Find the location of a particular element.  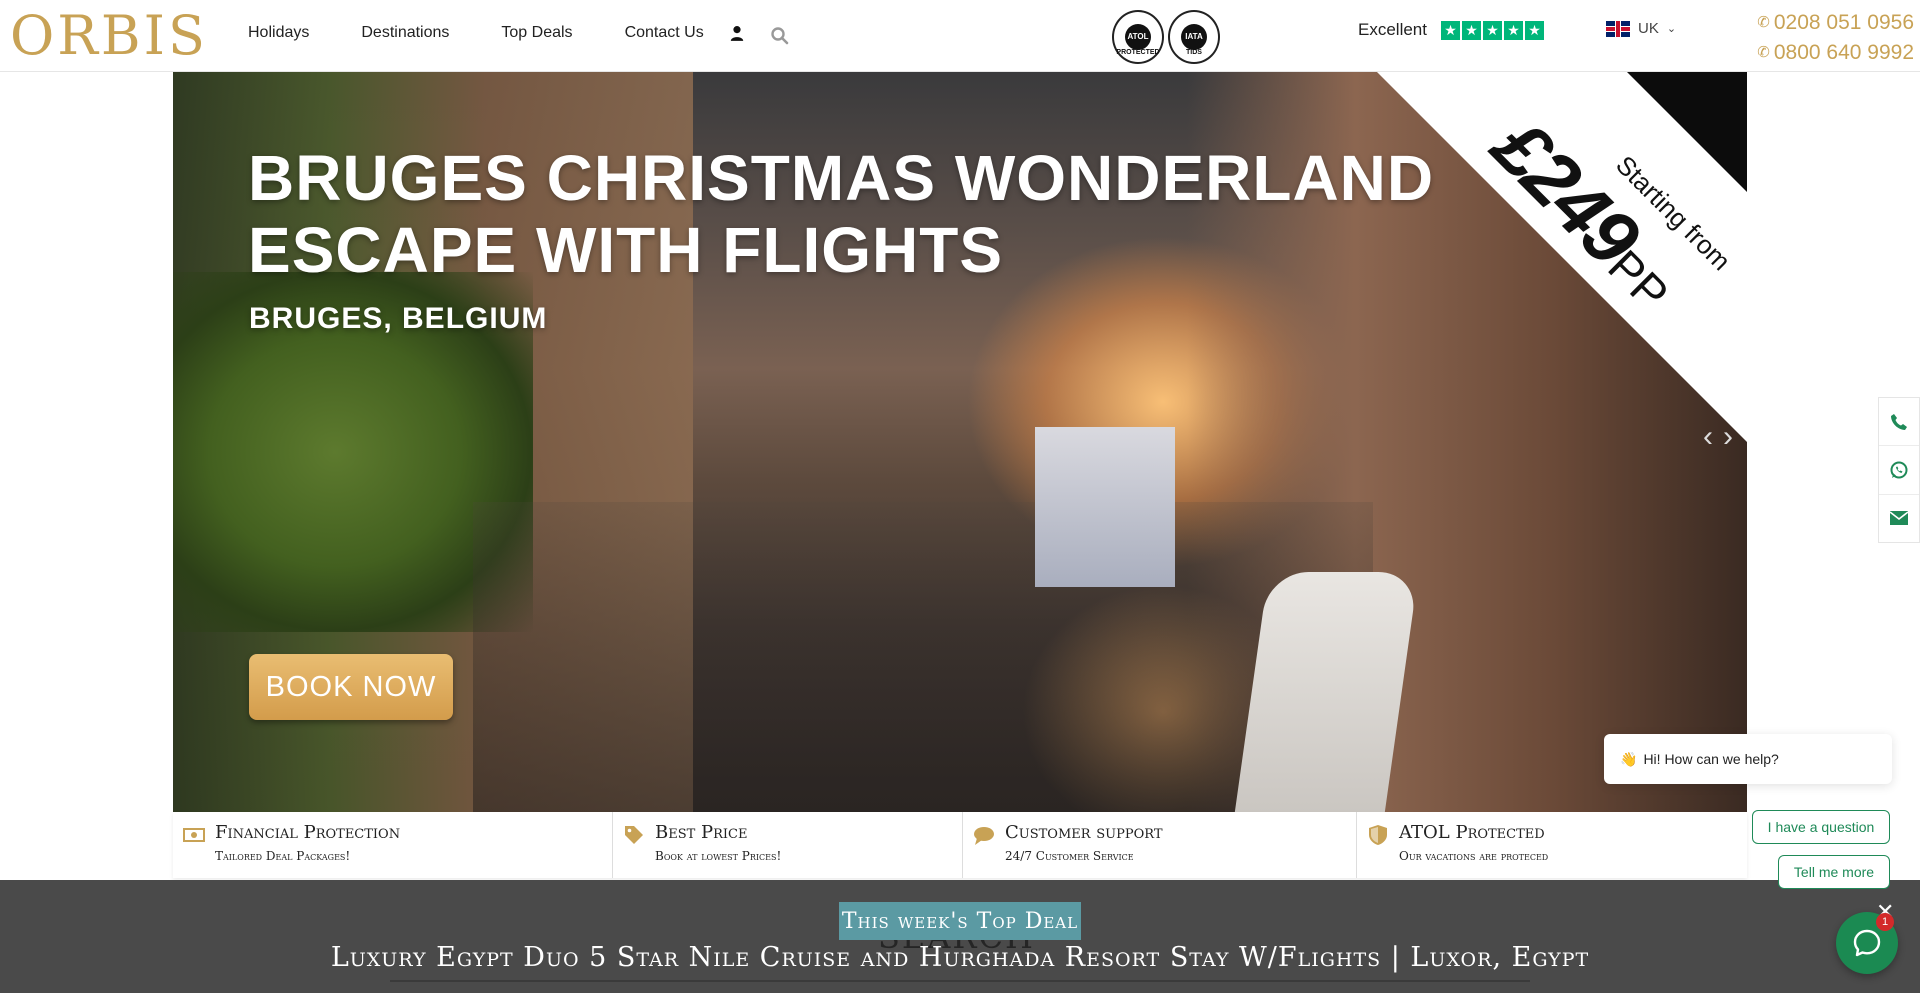

iata-badge-text: TIDS is located at coordinates (1194, 52).